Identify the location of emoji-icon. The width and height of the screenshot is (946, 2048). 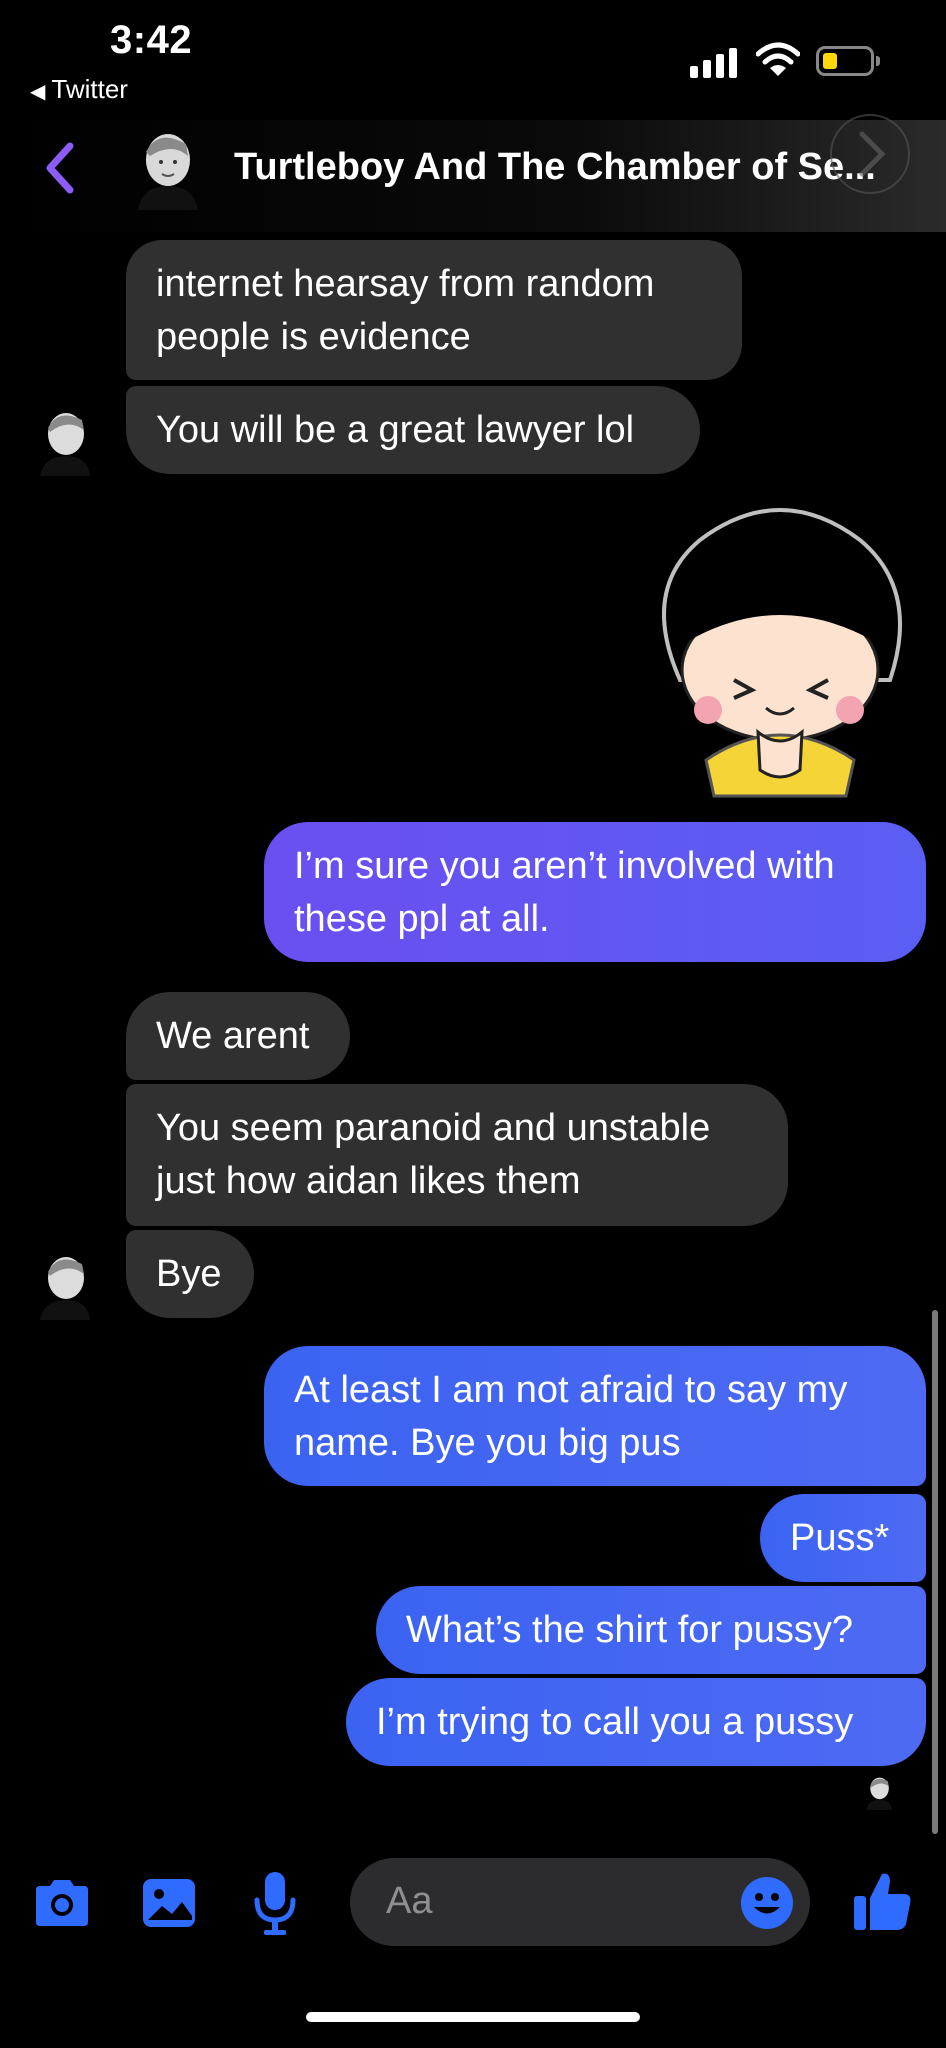
(767, 1903).